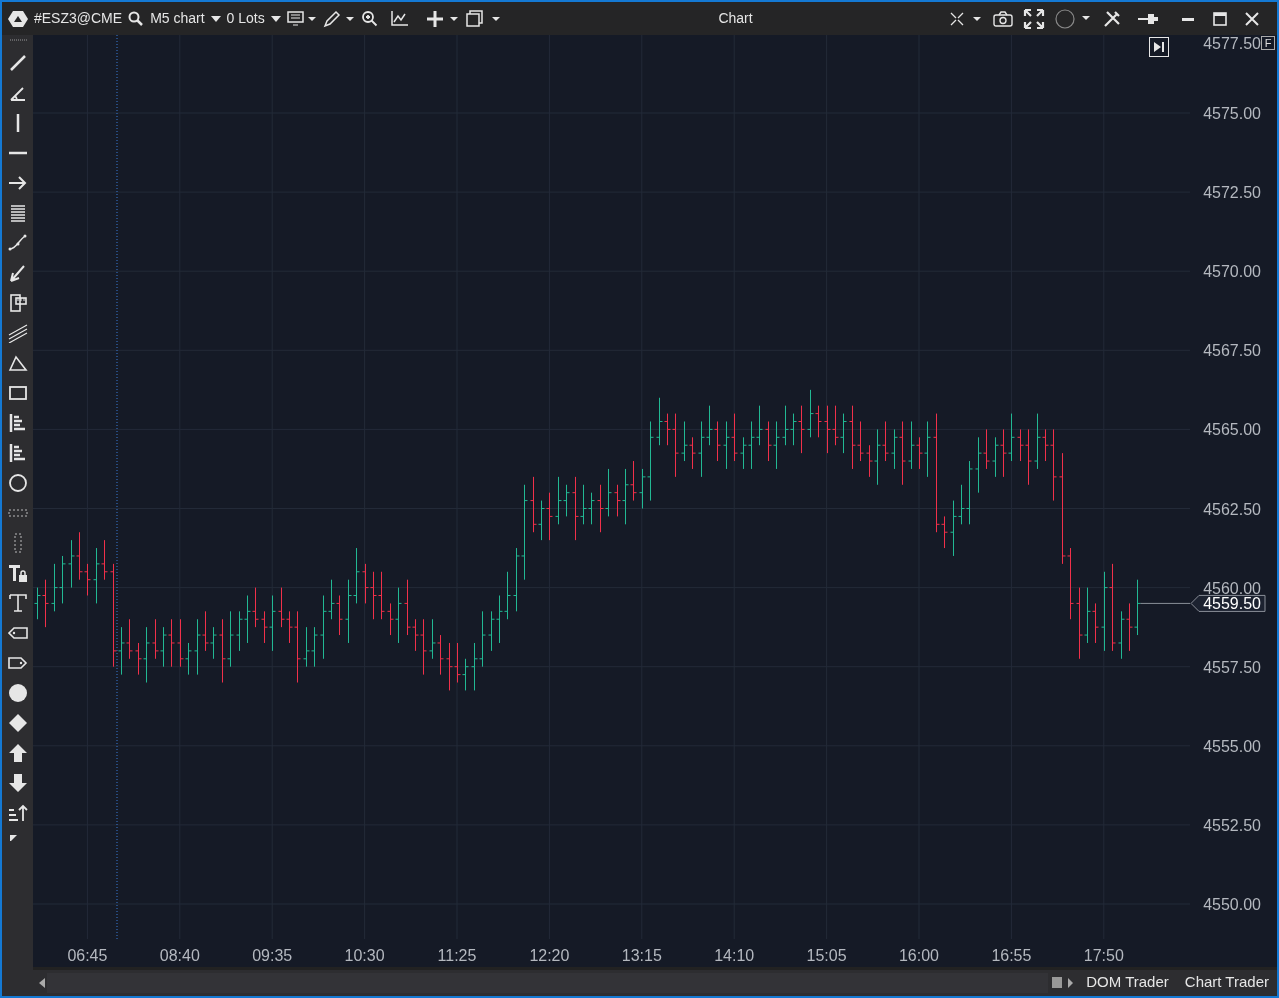  What do you see at coordinates (641, 955) in the screenshot?
I see `time-axis-label: 13:15` at bounding box center [641, 955].